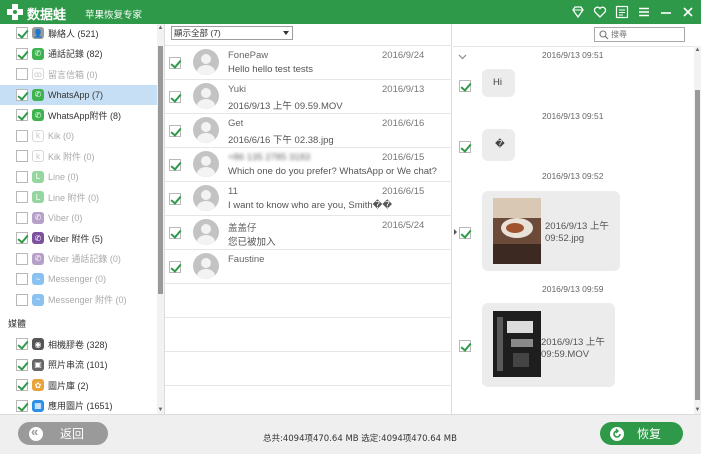 This screenshot has height=454, width=701. I want to click on menu-icon, so click(644, 12).